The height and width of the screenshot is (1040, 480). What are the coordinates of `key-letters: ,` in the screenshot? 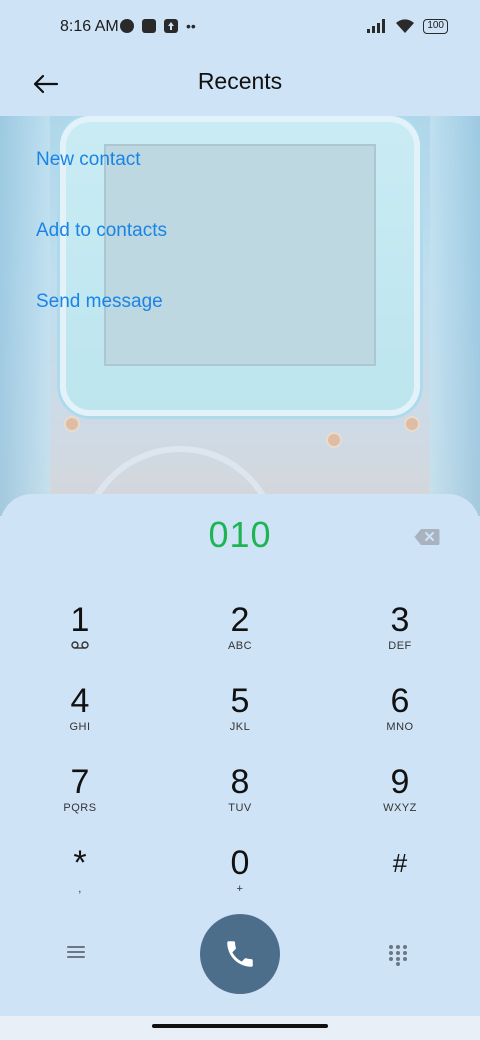 It's located at (80, 889).